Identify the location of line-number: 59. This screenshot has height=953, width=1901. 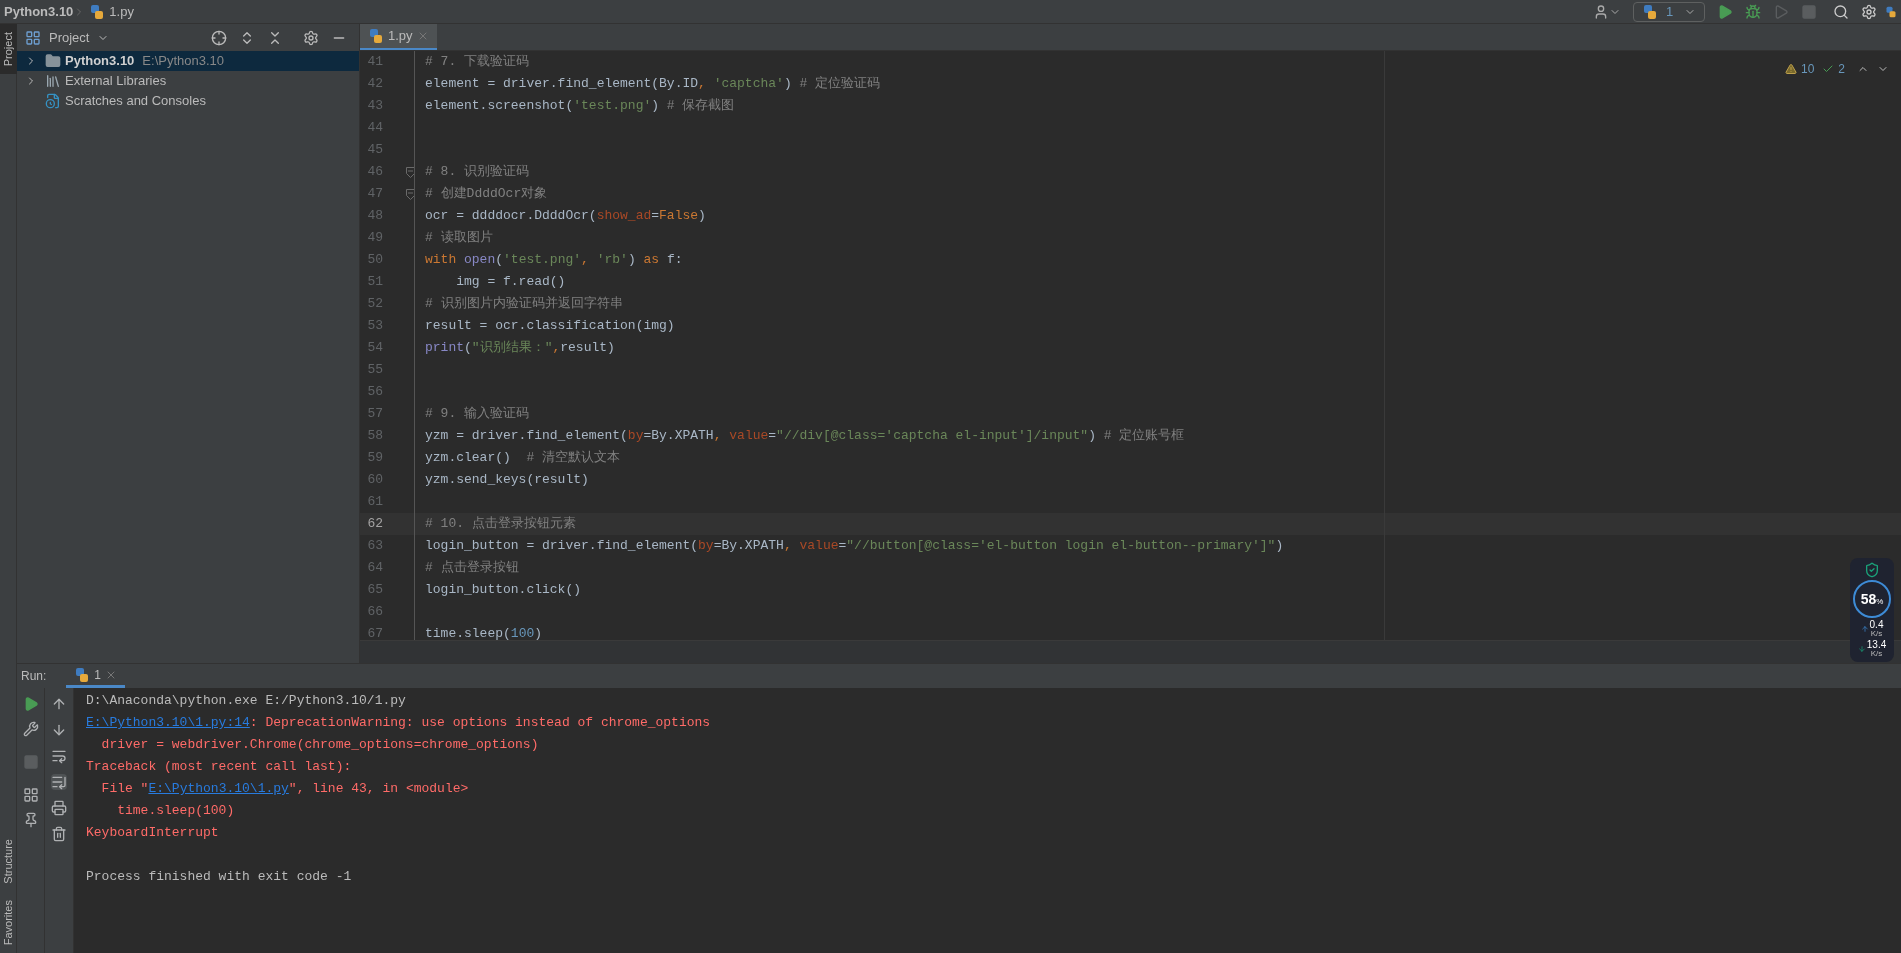
(374, 458).